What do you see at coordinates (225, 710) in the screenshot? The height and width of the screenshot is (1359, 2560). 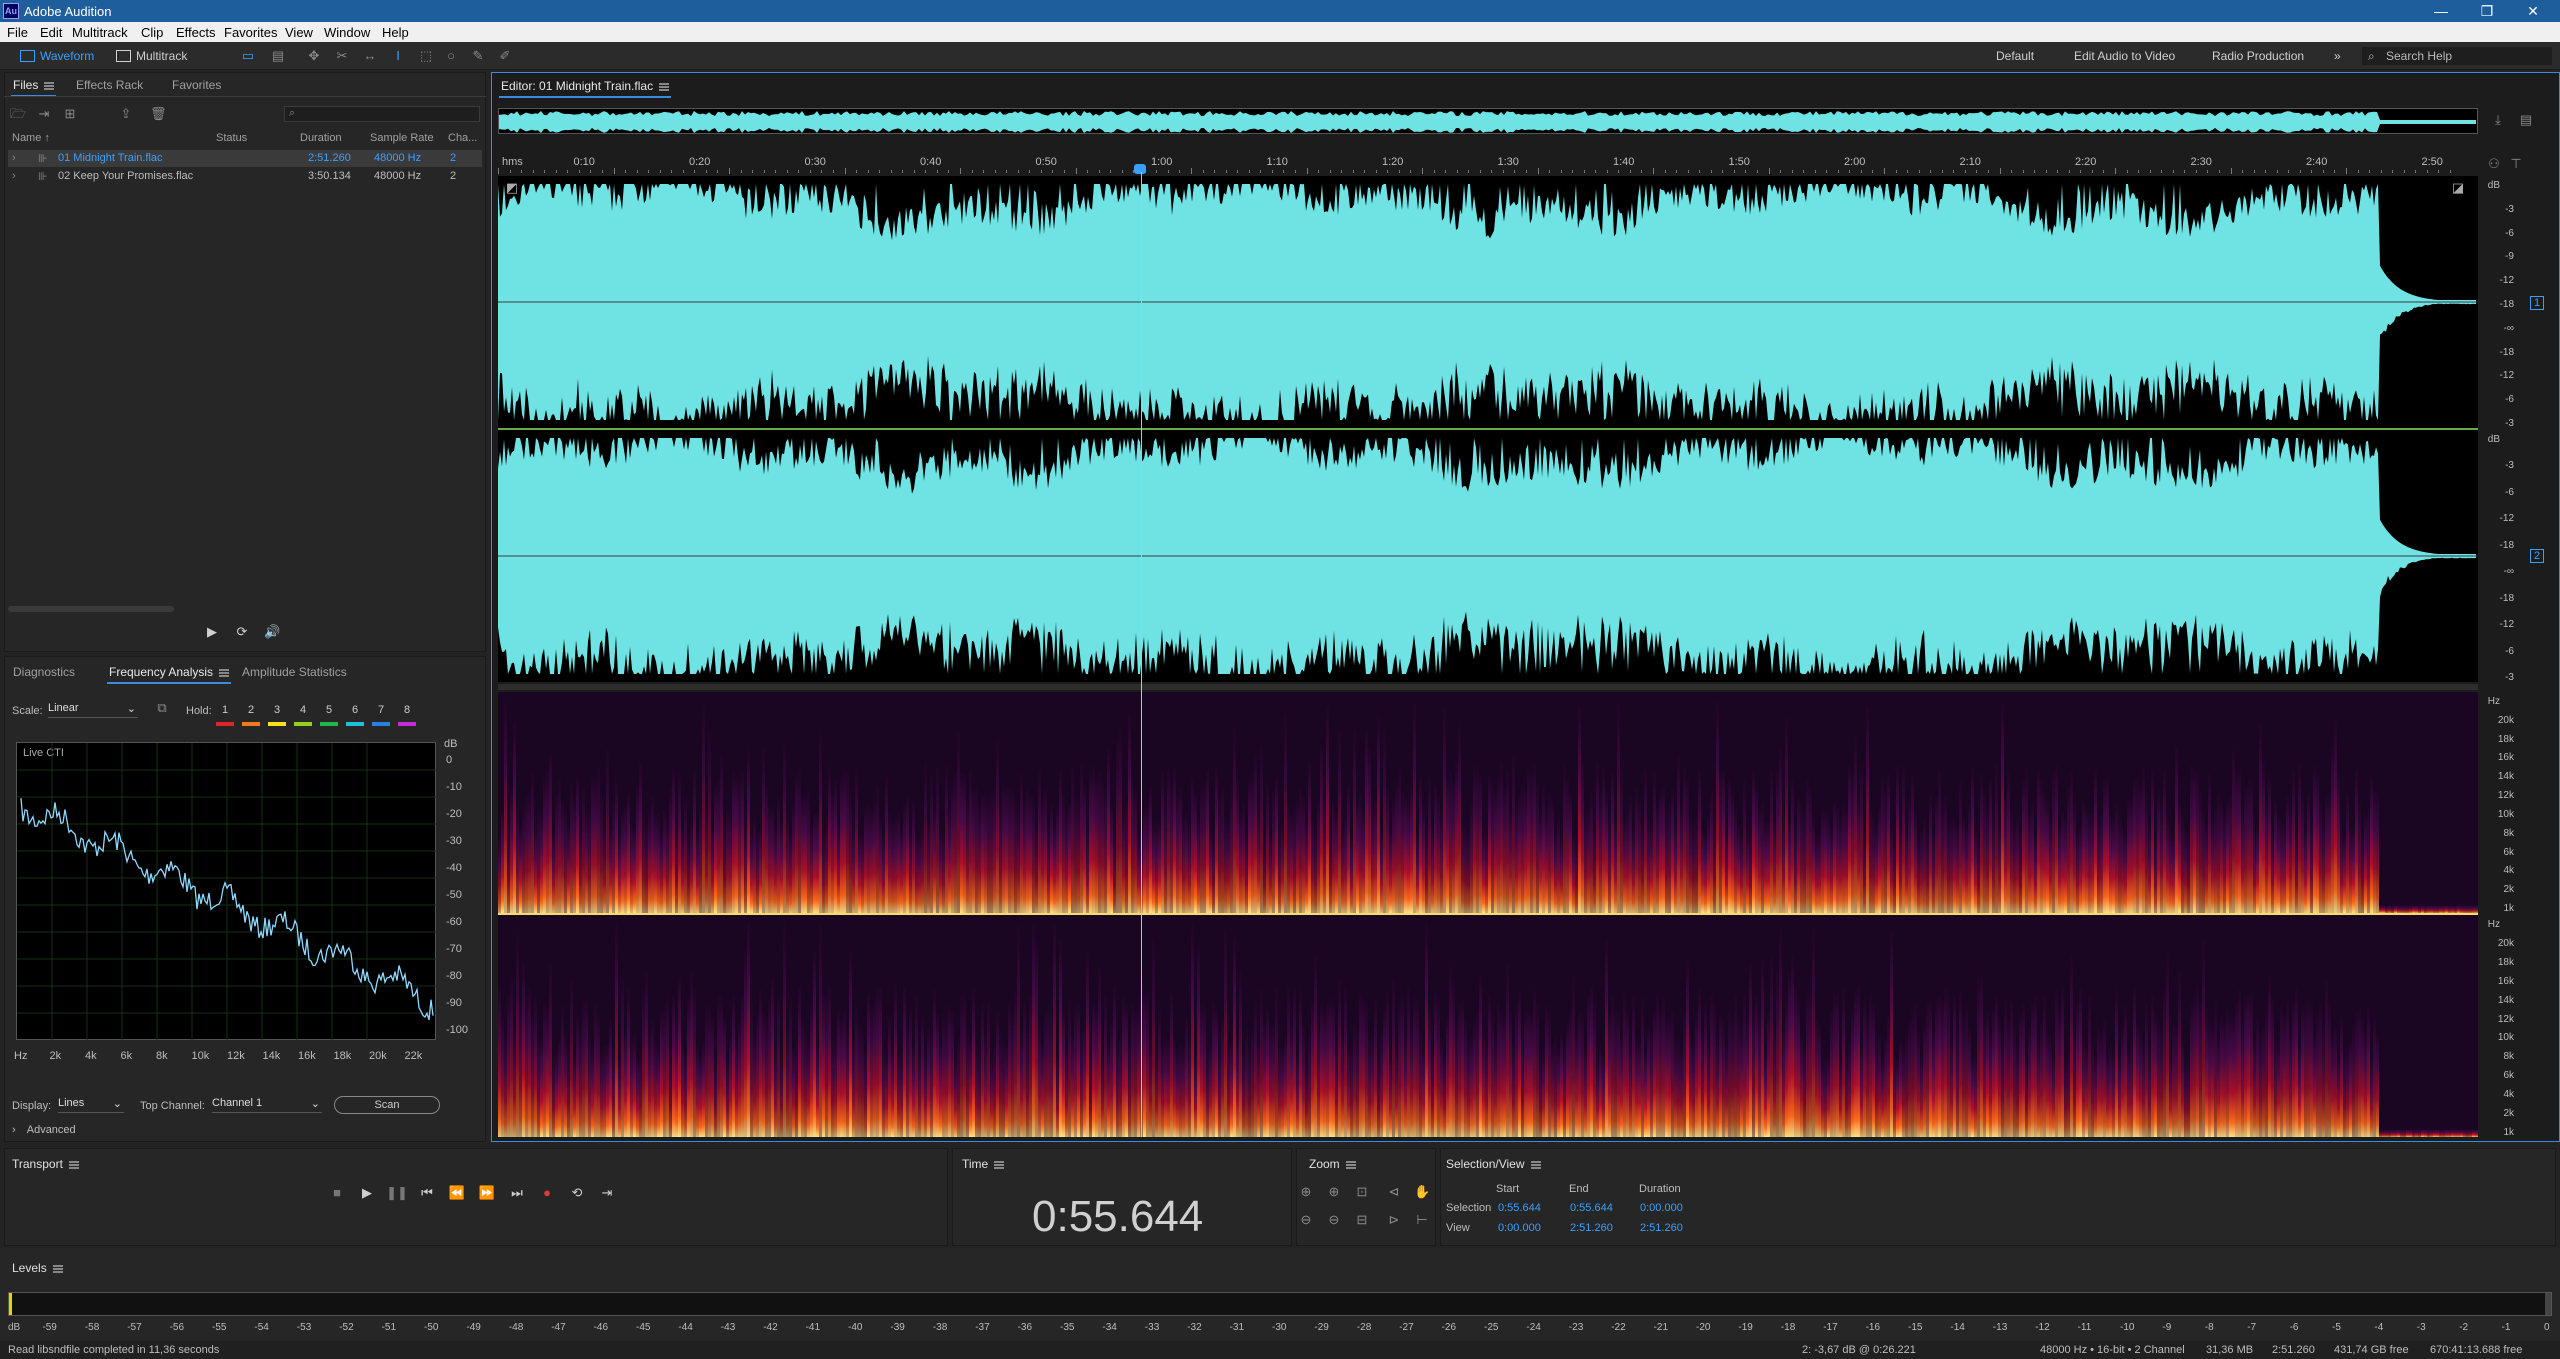 I see `hold-button-1: 1` at bounding box center [225, 710].